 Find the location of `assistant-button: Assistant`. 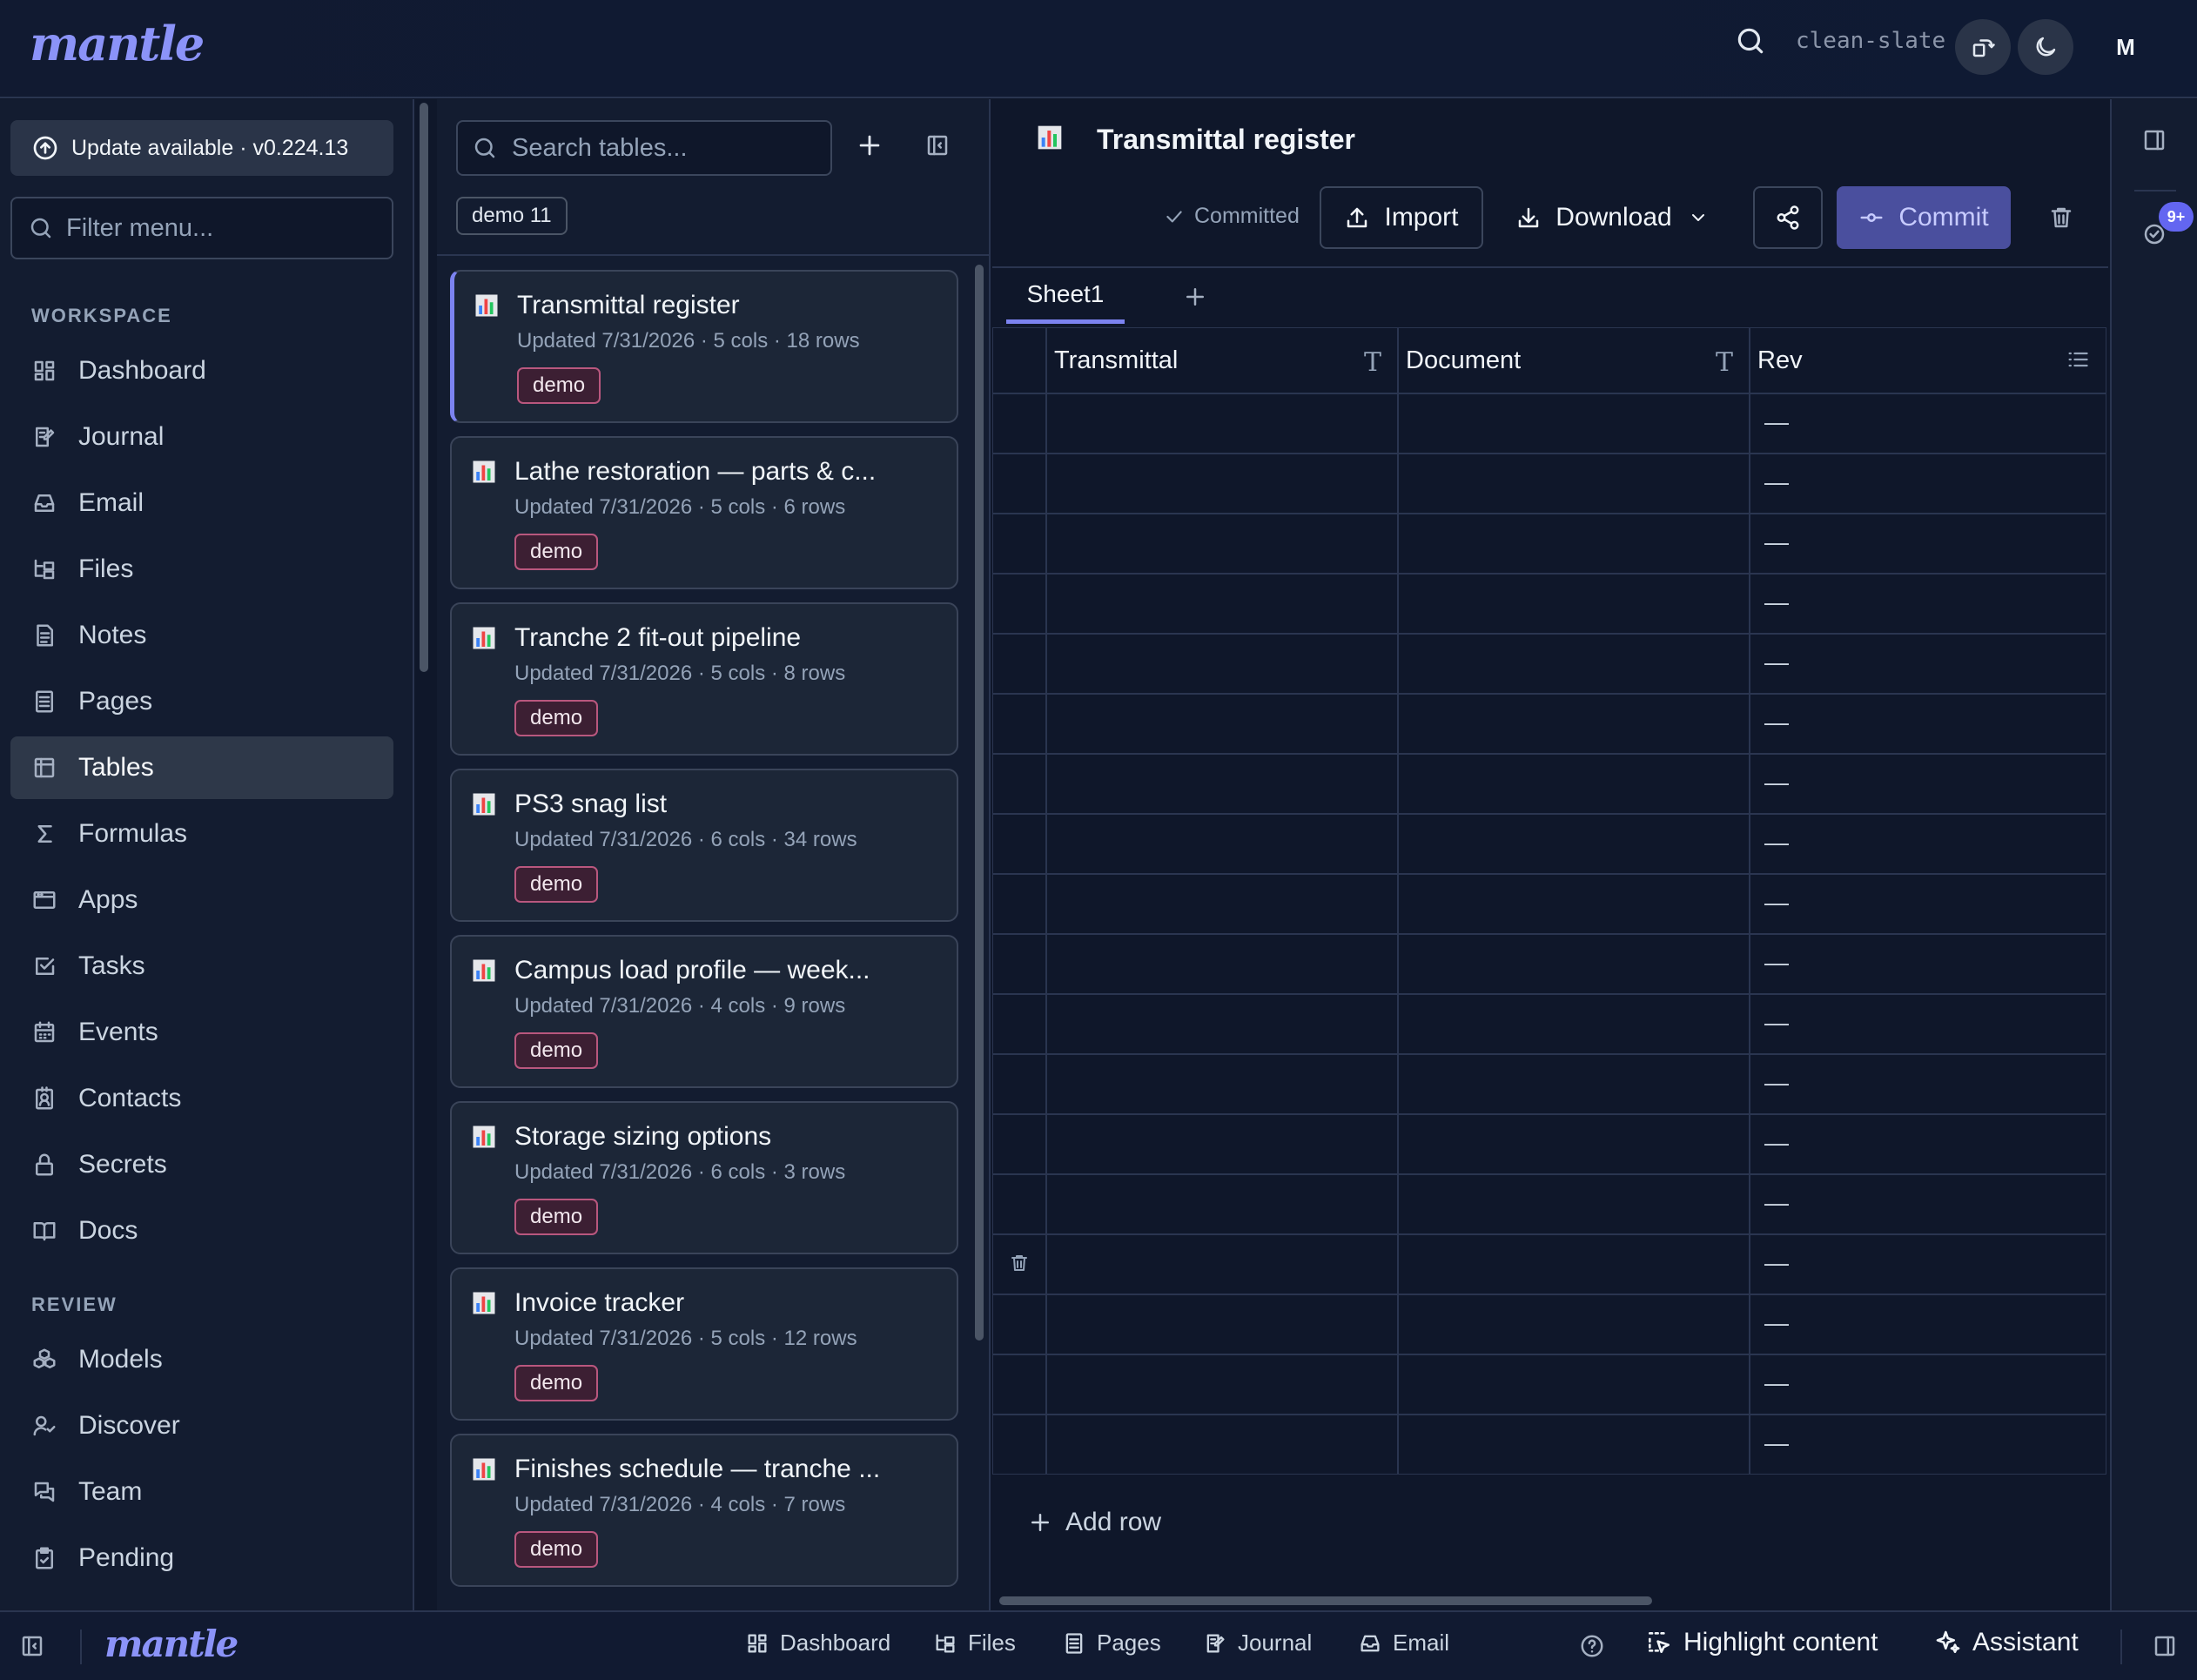

assistant-button: Assistant is located at coordinates (2006, 1642).